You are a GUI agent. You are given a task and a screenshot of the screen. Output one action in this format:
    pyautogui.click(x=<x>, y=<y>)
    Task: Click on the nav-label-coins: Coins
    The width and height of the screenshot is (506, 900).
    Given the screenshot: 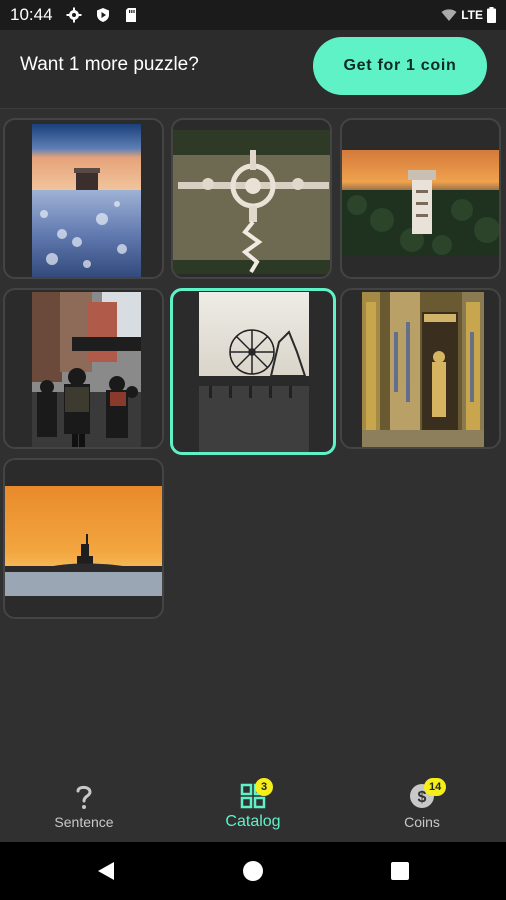 What is the action you would take?
    pyautogui.click(x=422, y=822)
    